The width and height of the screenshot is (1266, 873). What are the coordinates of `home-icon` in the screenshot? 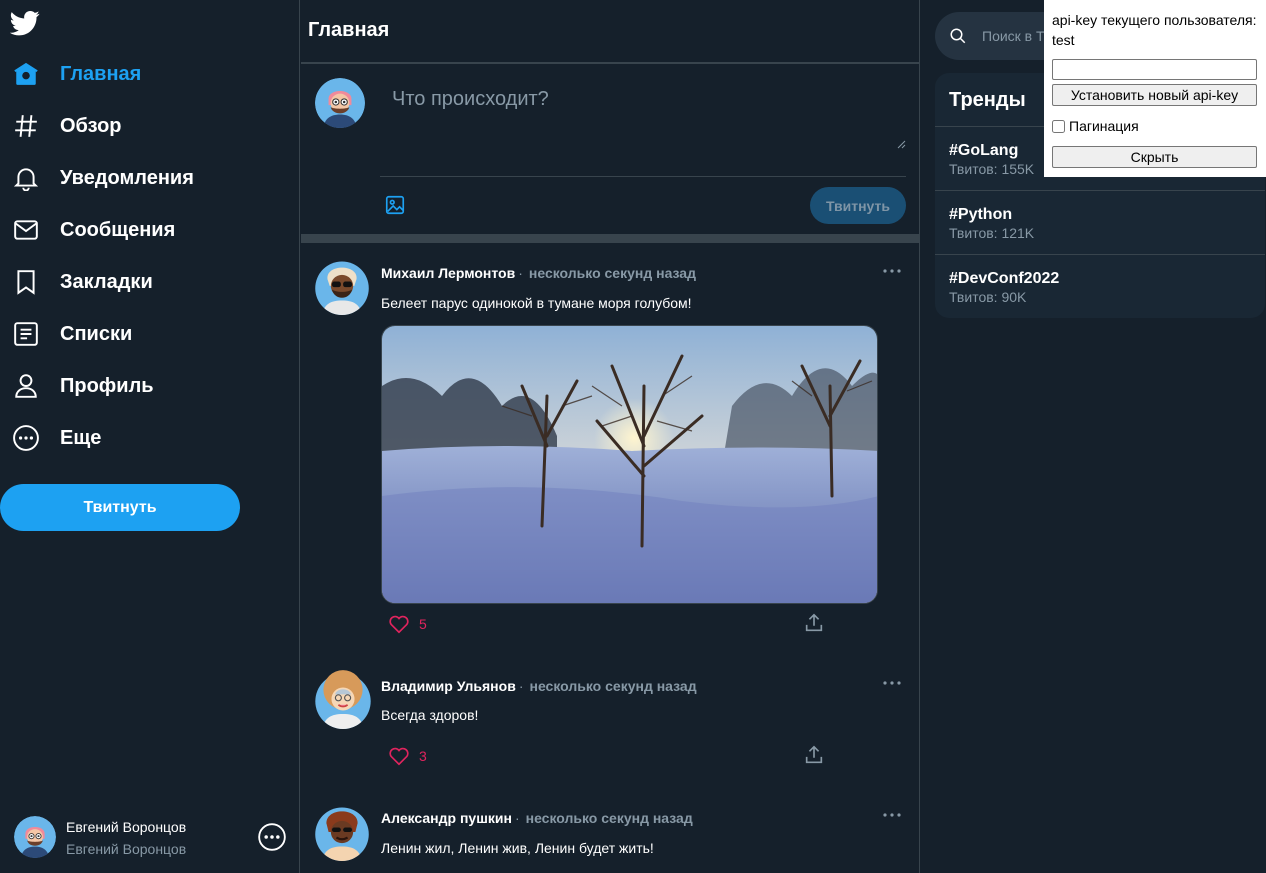 It's located at (26, 74).